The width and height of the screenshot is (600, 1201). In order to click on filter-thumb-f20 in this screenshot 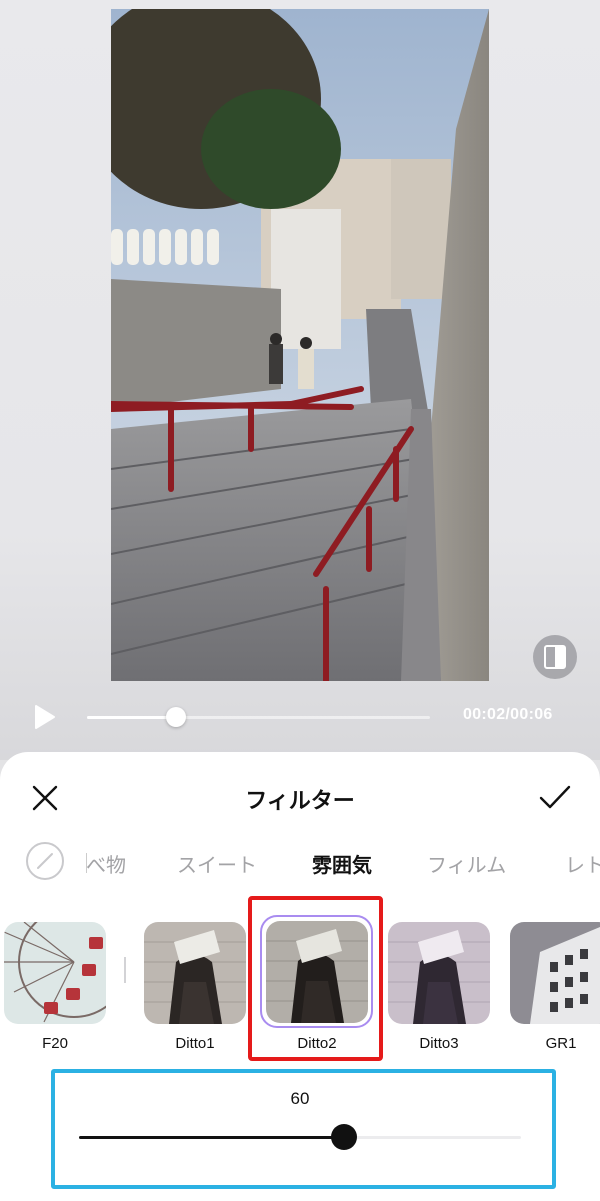, I will do `click(55, 973)`.